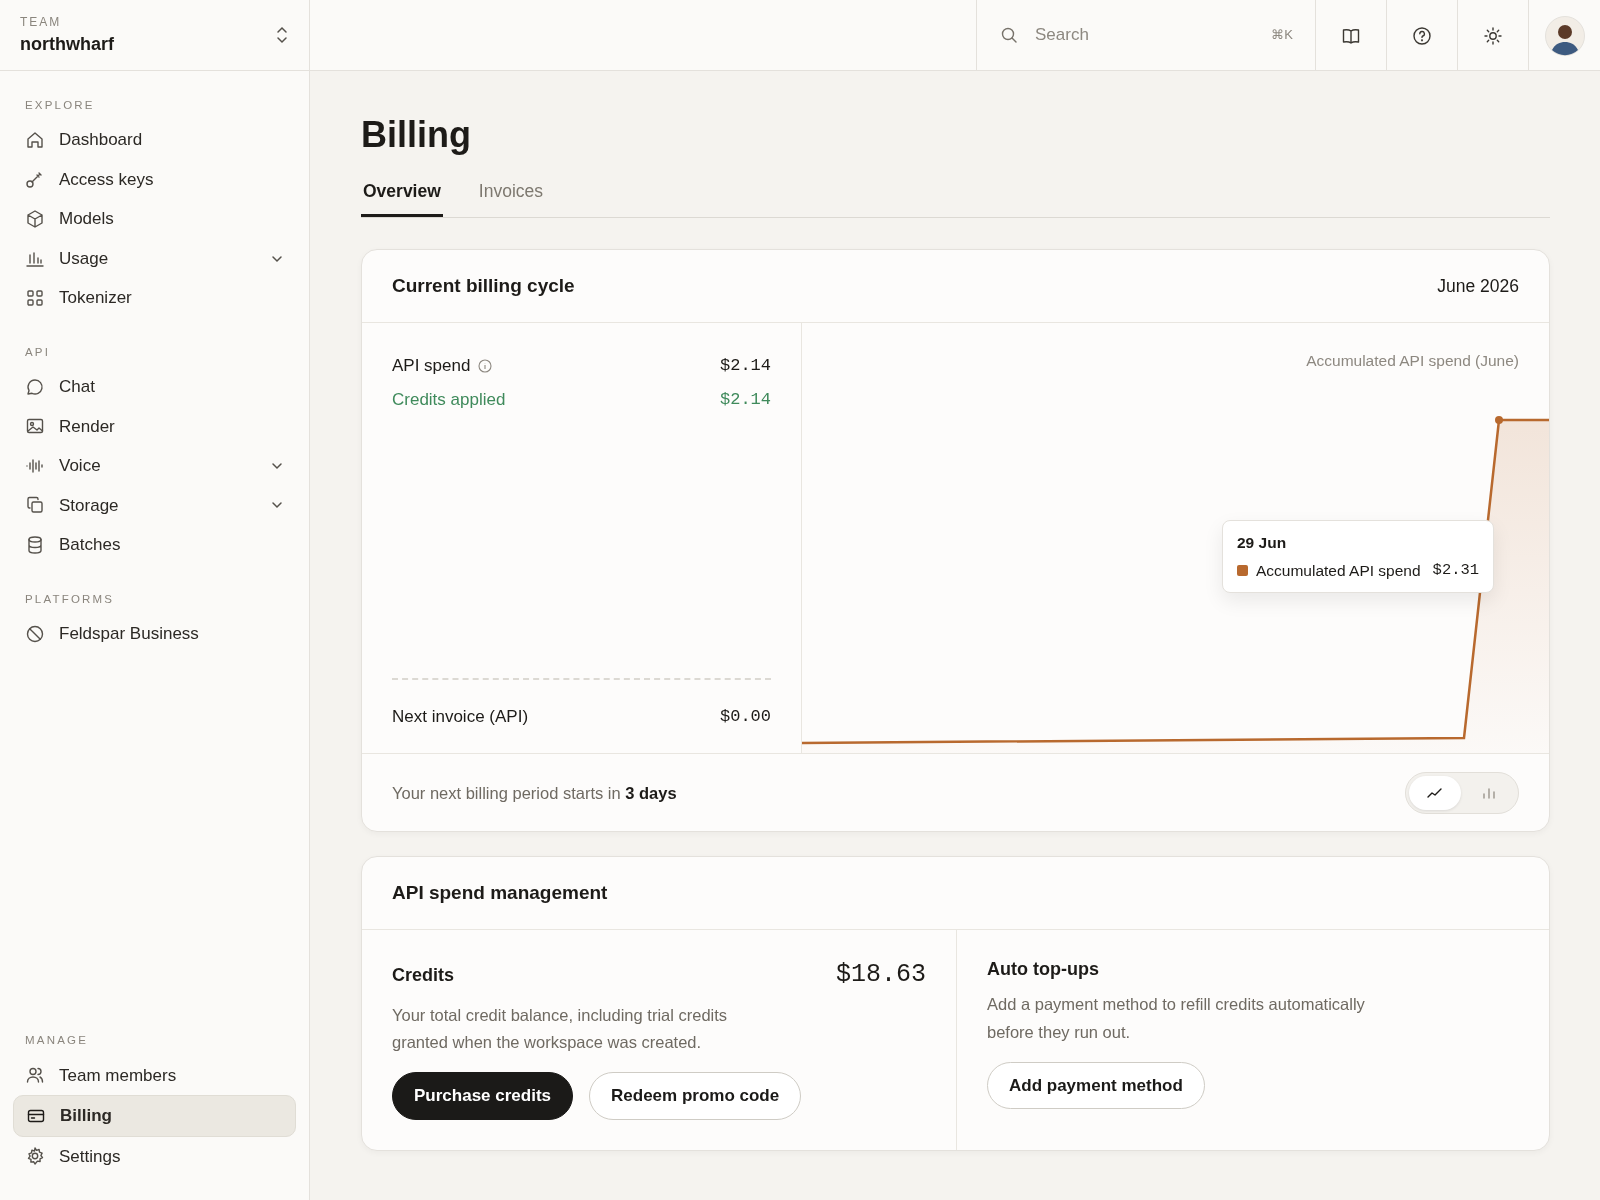 The image size is (1600, 1200). I want to click on sidebar-item: Billing, so click(154, 1116).